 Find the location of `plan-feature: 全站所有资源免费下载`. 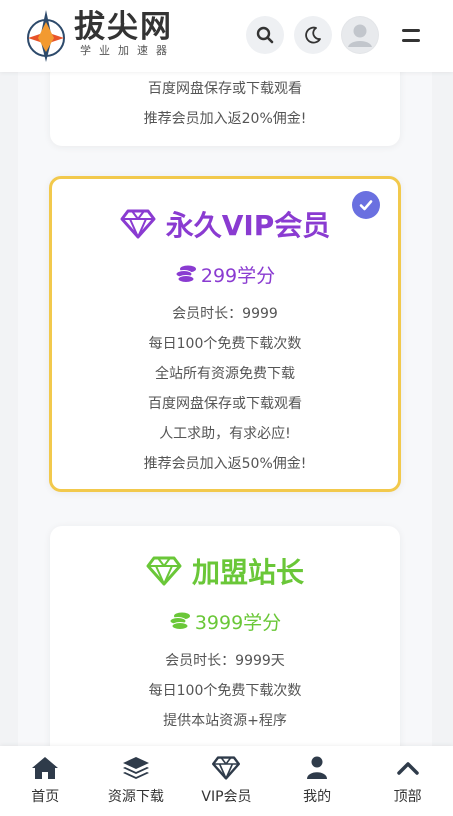

plan-feature: 全站所有资源免费下载 is located at coordinates (225, 374).